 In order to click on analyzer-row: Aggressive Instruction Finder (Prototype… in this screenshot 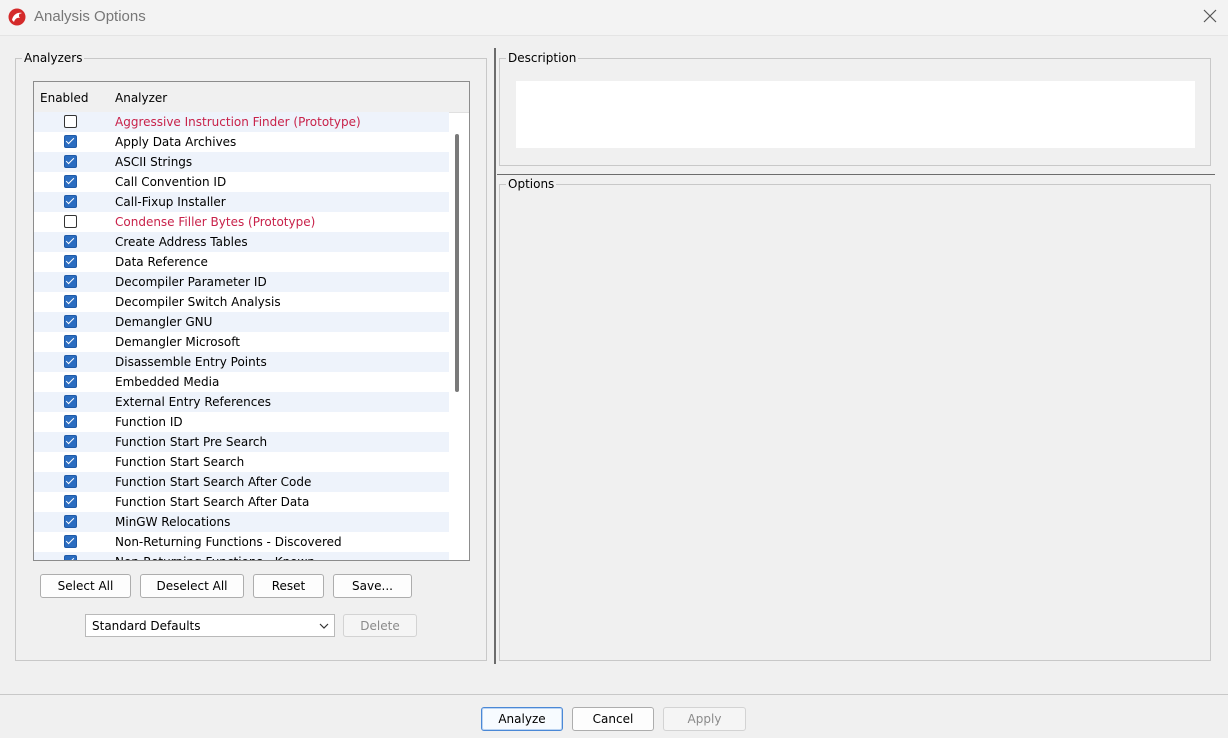, I will do `click(241, 122)`.